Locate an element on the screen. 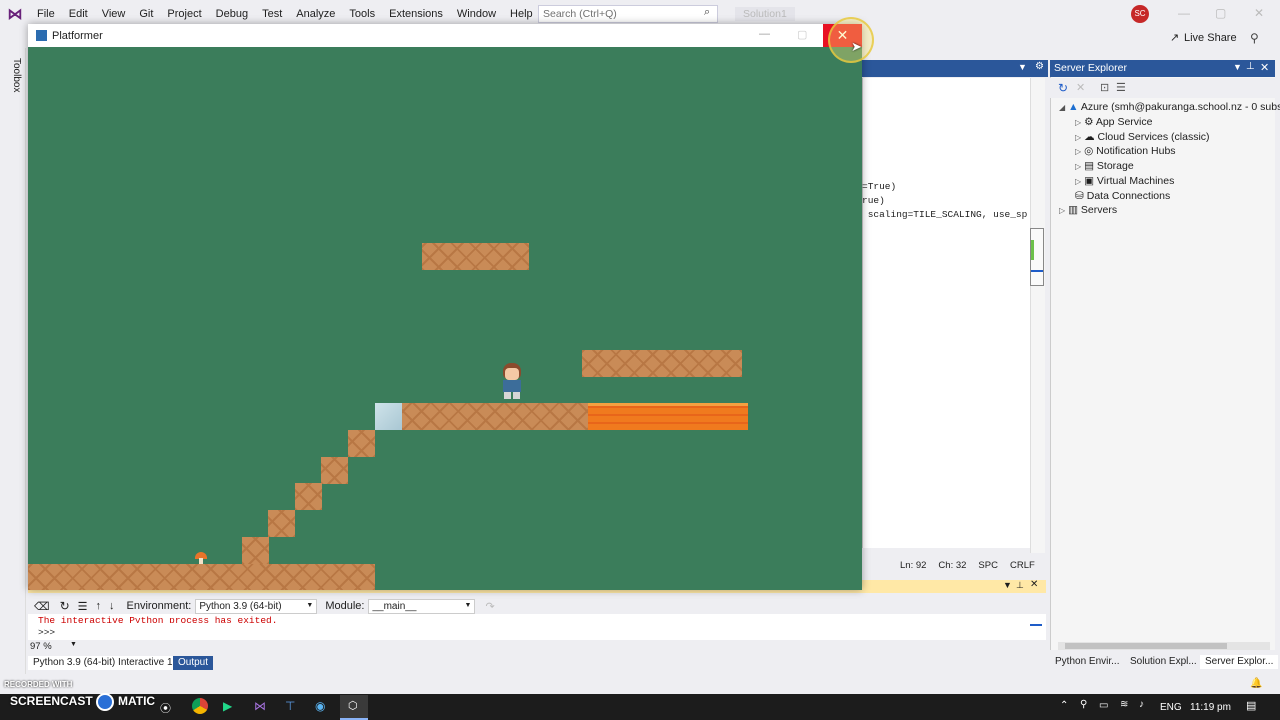  server-icon: ▥ is located at coordinates (1073, 210).